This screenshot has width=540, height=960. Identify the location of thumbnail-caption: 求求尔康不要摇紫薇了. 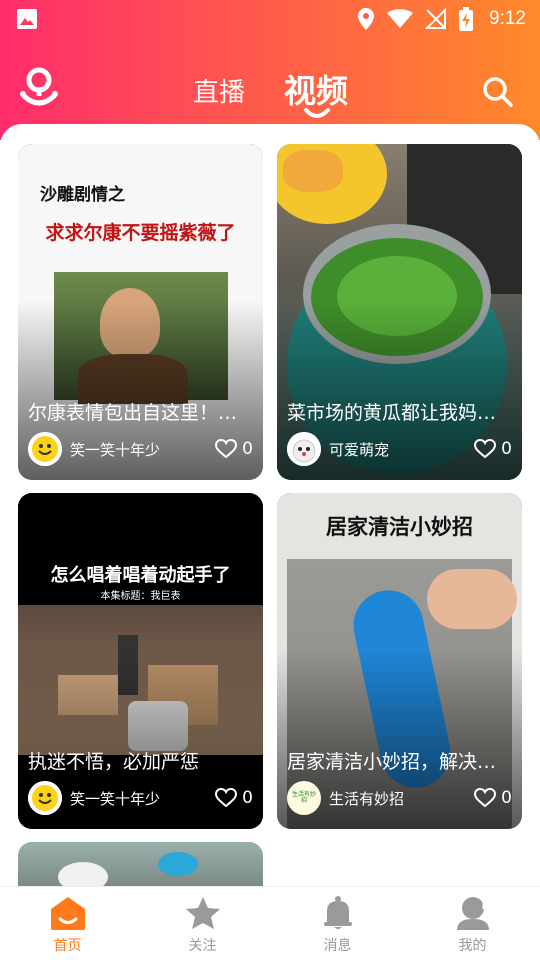
(140, 233).